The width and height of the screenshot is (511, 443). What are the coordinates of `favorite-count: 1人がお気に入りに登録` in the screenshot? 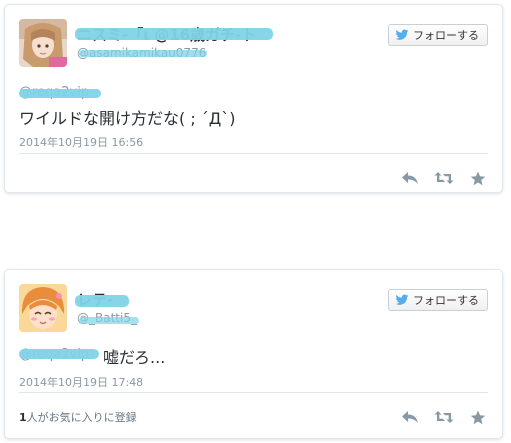 It's located at (78, 417).